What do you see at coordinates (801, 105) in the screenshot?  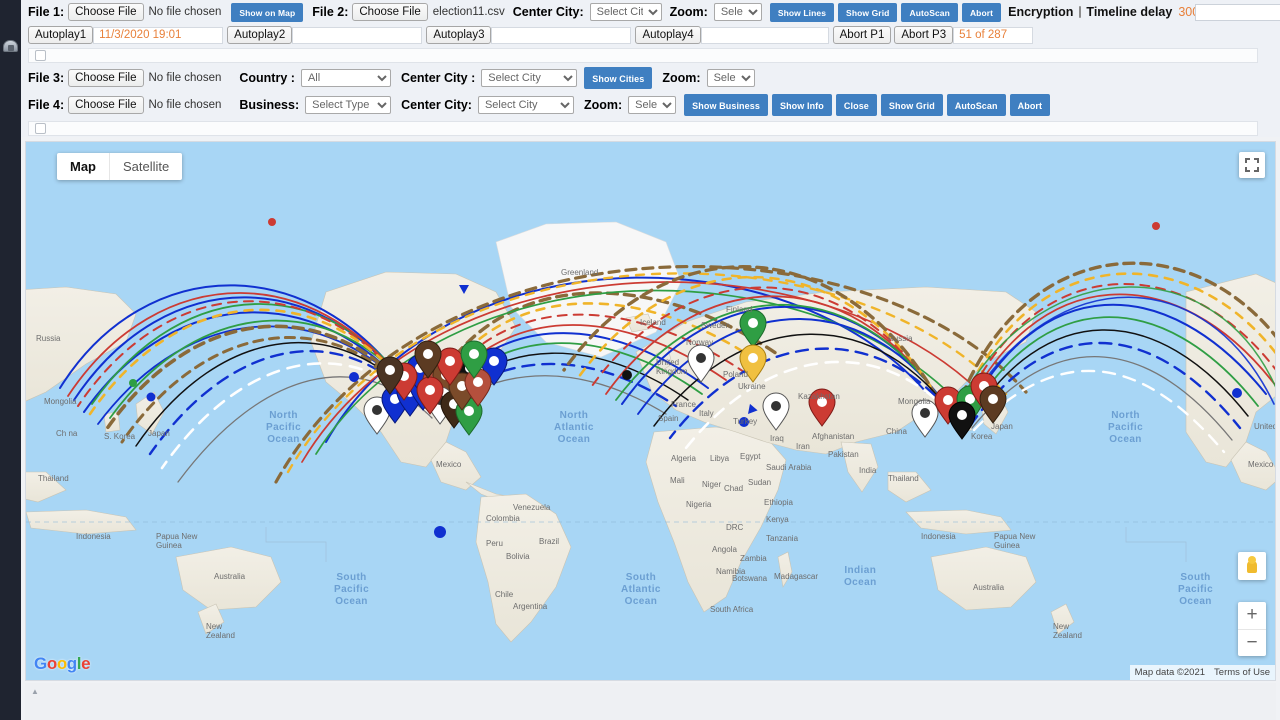 I see `show-info-button: Show Info` at bounding box center [801, 105].